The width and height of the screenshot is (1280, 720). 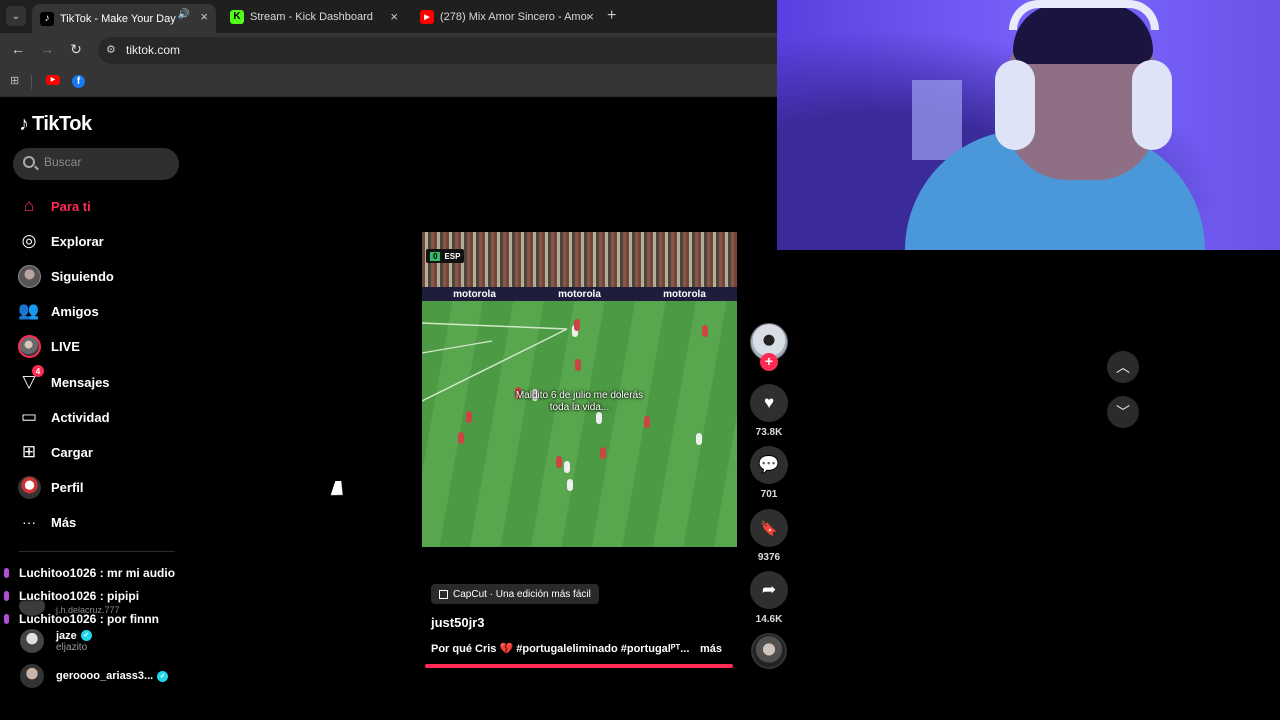 What do you see at coordinates (111, 49) in the screenshot?
I see `site-settings-icon: ⚙` at bounding box center [111, 49].